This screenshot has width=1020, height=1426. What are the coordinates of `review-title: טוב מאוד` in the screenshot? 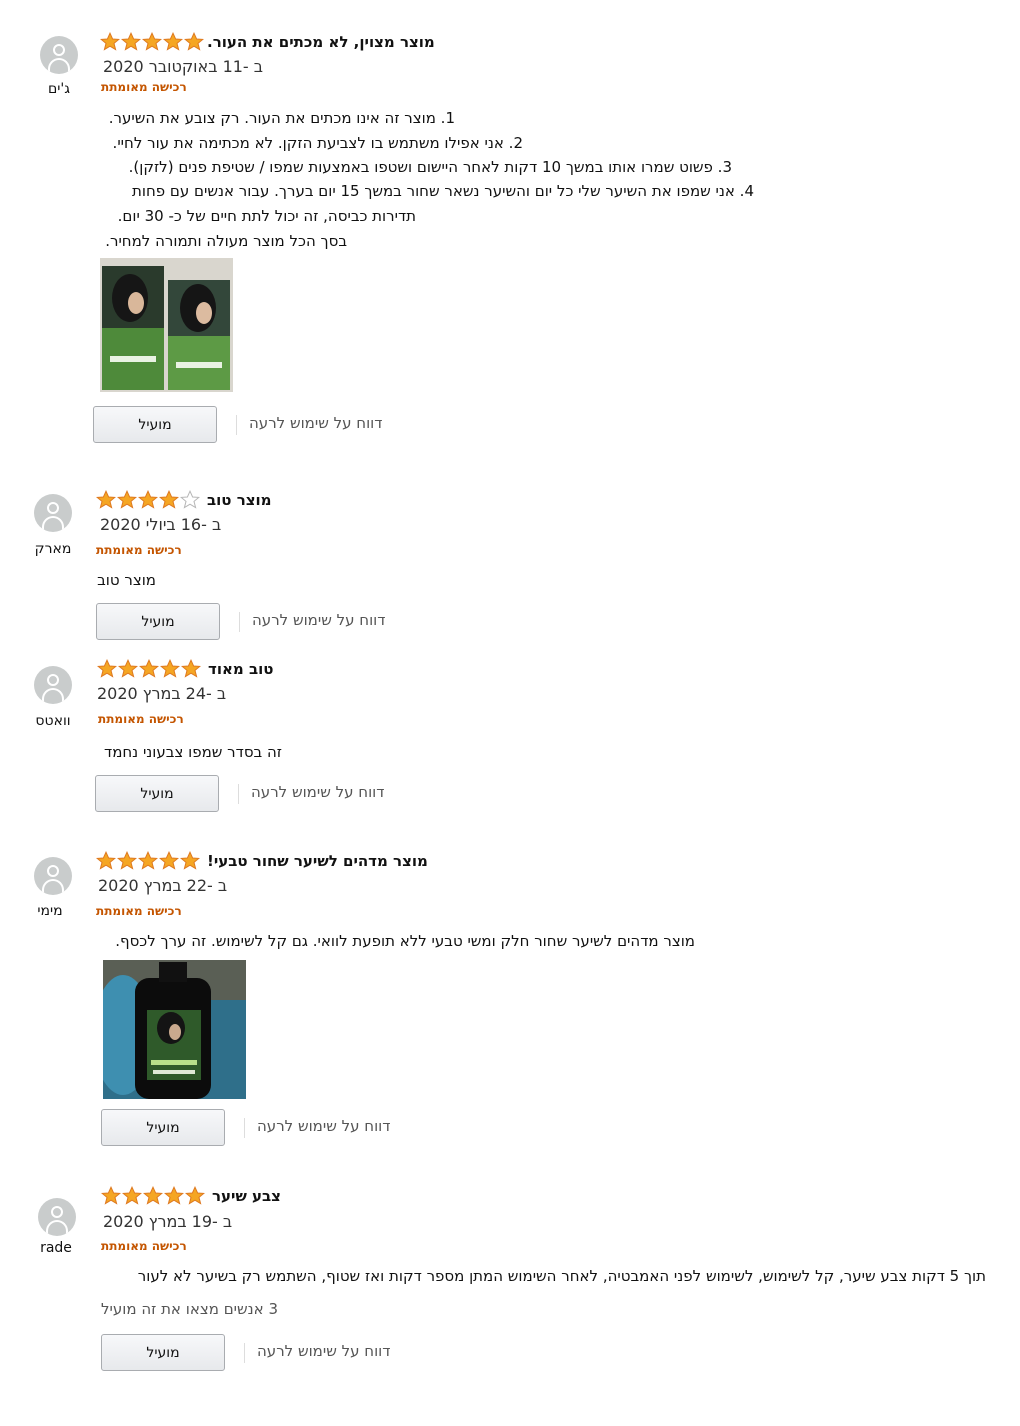 It's located at (240, 669).